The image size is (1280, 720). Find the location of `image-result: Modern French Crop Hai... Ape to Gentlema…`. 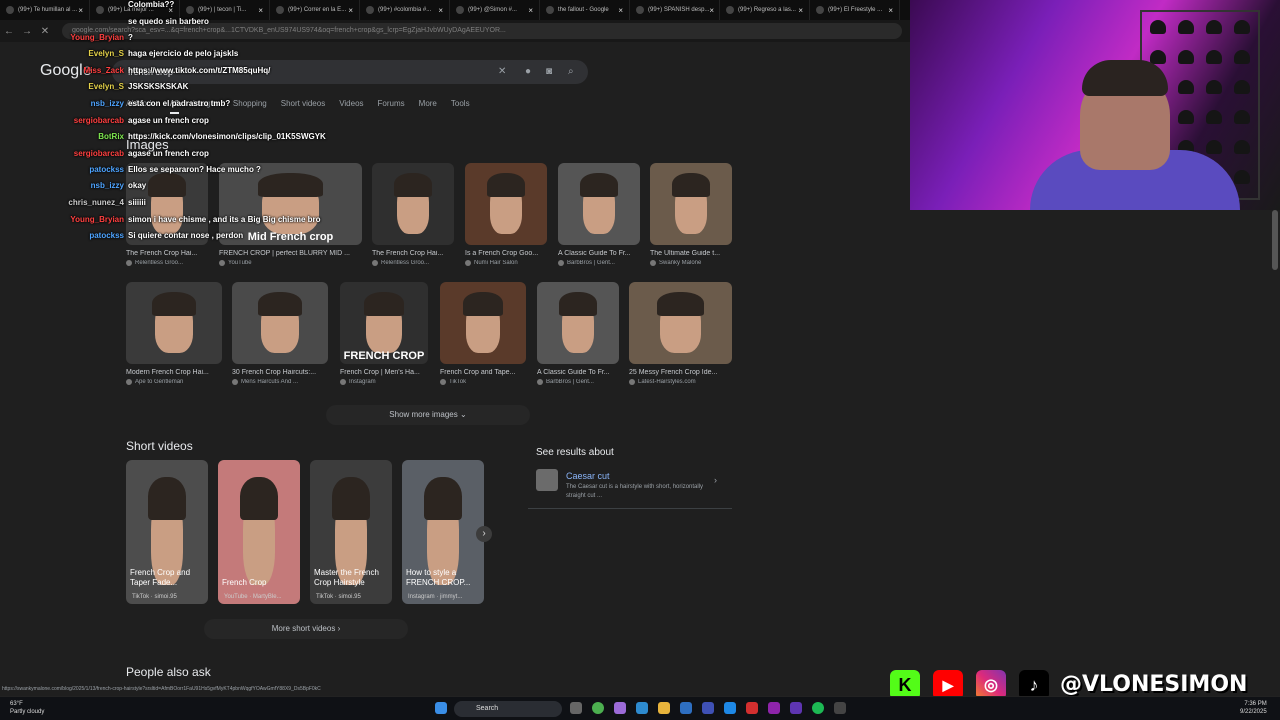

image-result: Modern French Crop Hai... Ape to Gentlema… is located at coordinates (174, 333).